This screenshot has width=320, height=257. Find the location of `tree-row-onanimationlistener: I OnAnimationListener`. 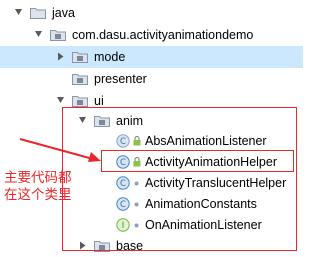

tree-row-onanimationlistener: I OnAnimationListener is located at coordinates (151, 225).